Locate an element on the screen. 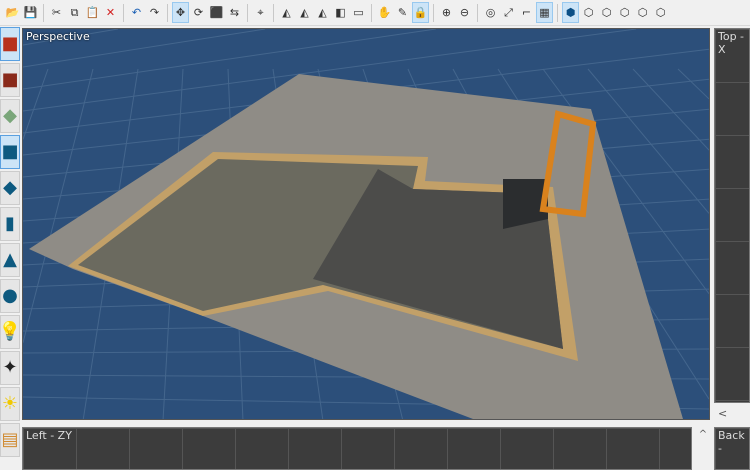 The height and width of the screenshot is (470, 750). cone-icon: ▲ is located at coordinates (10, 259).